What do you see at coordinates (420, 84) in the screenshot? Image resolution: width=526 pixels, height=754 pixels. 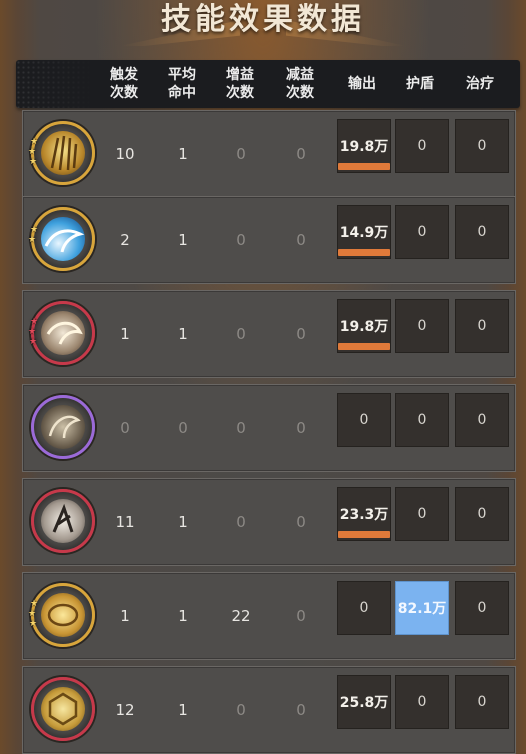 I see `header-shield: 护盾` at bounding box center [420, 84].